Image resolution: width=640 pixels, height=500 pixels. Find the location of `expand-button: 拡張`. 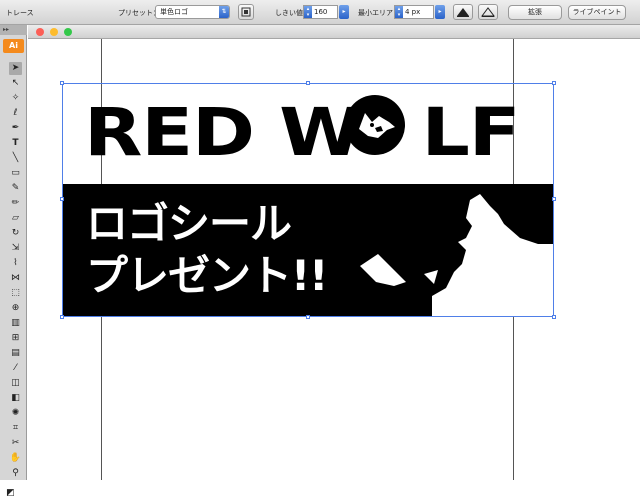

expand-button: 拡張 is located at coordinates (535, 12).